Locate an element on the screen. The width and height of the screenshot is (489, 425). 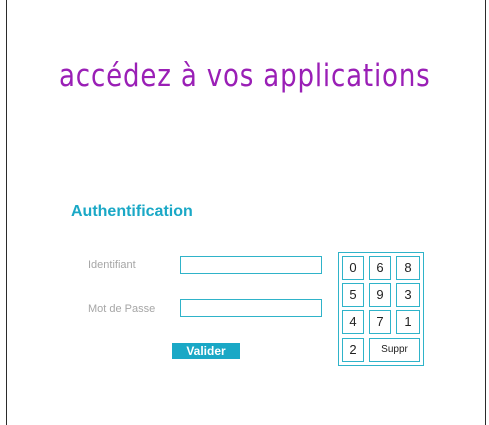
keypad-key-8: 8 is located at coordinates (408, 268).